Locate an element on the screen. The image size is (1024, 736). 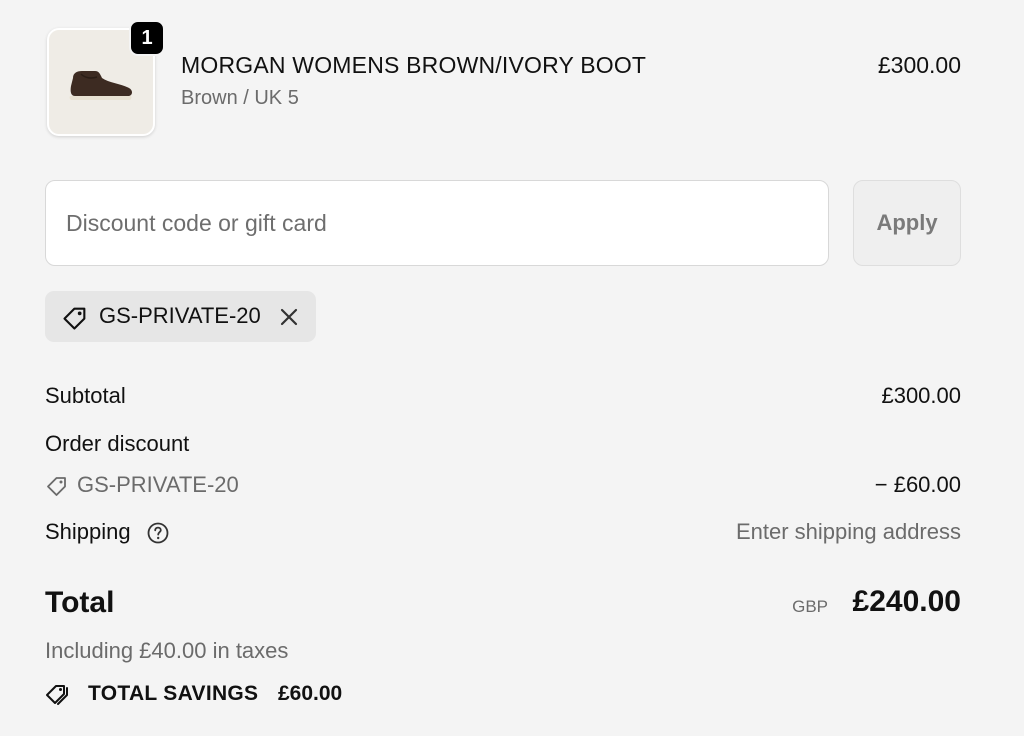
help-icon is located at coordinates (158, 533).